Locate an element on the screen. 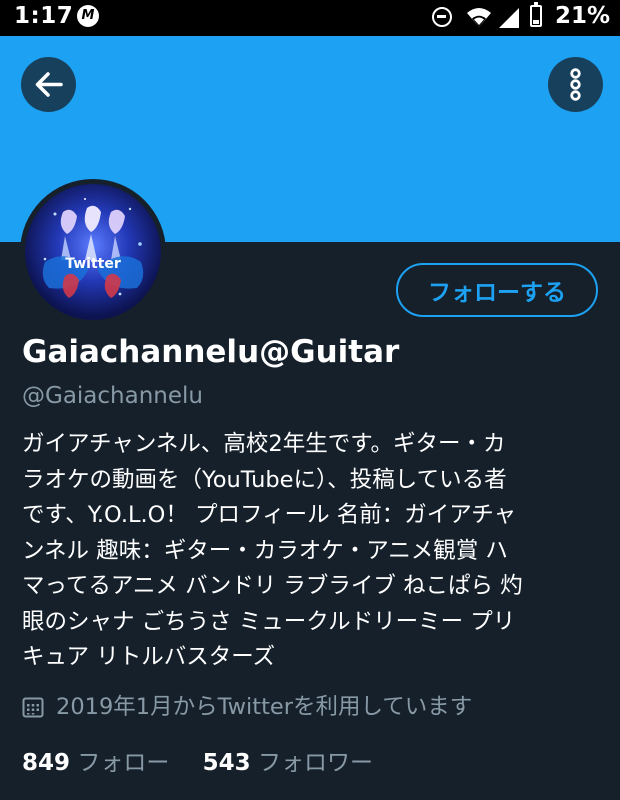  follow-button: フォローする is located at coordinates (497, 290).